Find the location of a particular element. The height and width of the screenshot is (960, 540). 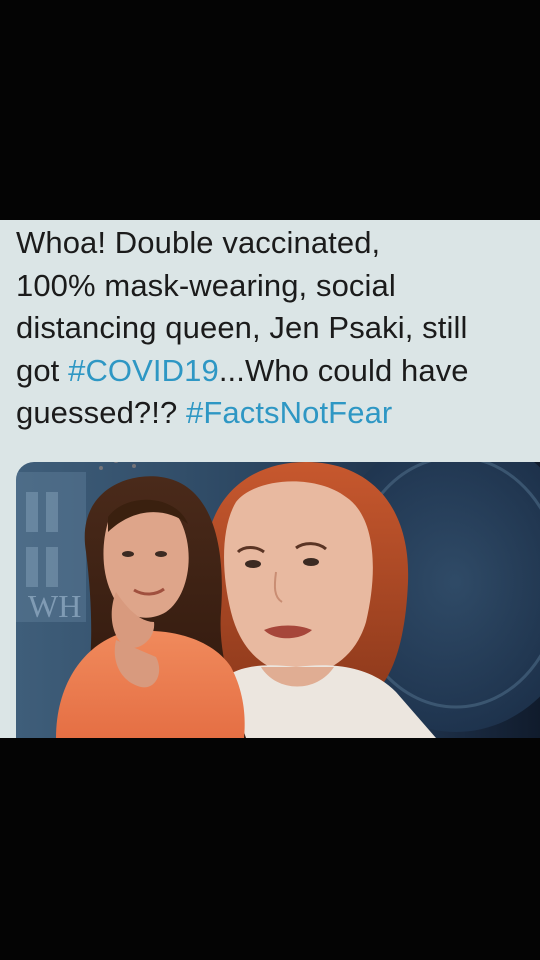

post-text-line-1: Whoa! Double vaccinated, is located at coordinates (198, 242).